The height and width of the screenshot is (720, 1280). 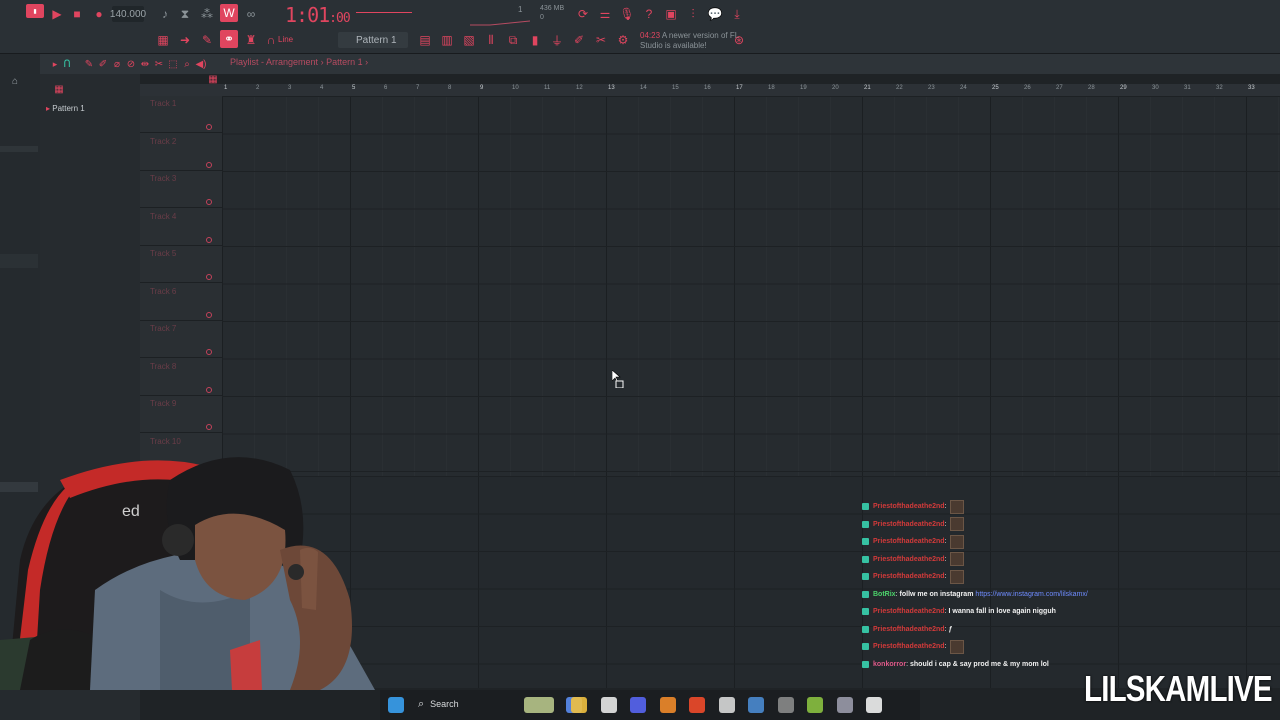 I want to click on tempo-display: 140.000, so click(x=128, y=14).